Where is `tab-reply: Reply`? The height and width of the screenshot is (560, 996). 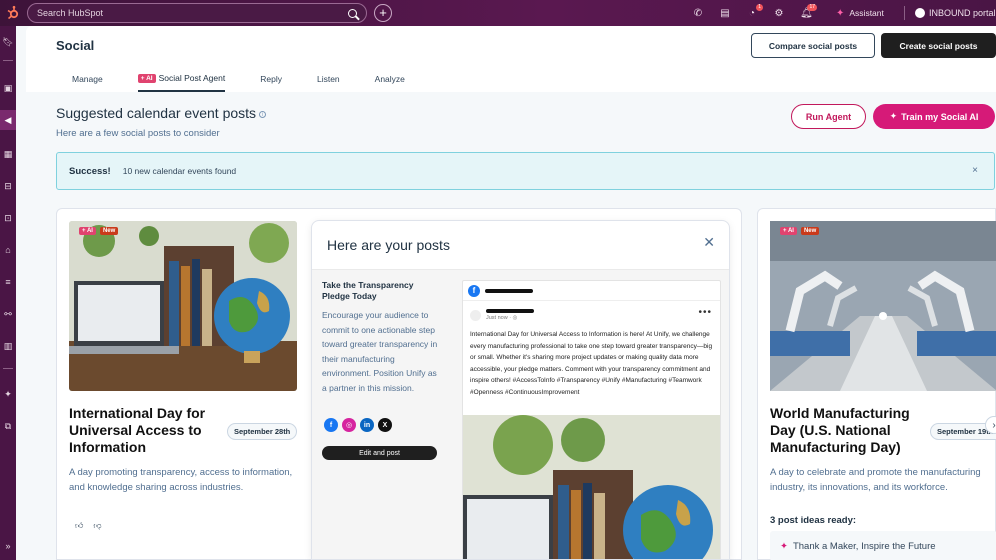 tab-reply: Reply is located at coordinates (271, 79).